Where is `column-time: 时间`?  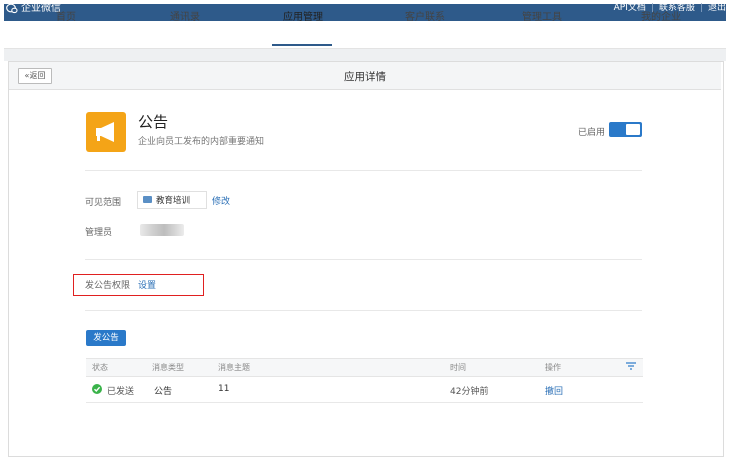
column-time: 时间 is located at coordinates (458, 367).